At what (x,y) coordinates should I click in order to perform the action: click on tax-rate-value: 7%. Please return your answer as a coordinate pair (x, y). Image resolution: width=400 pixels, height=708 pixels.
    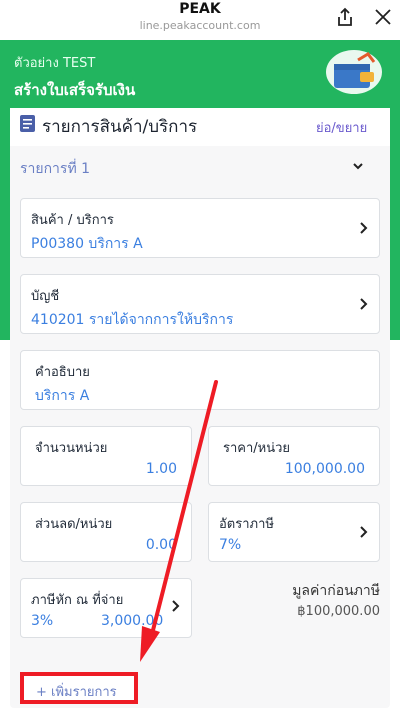
    Looking at the image, I should click on (230, 545).